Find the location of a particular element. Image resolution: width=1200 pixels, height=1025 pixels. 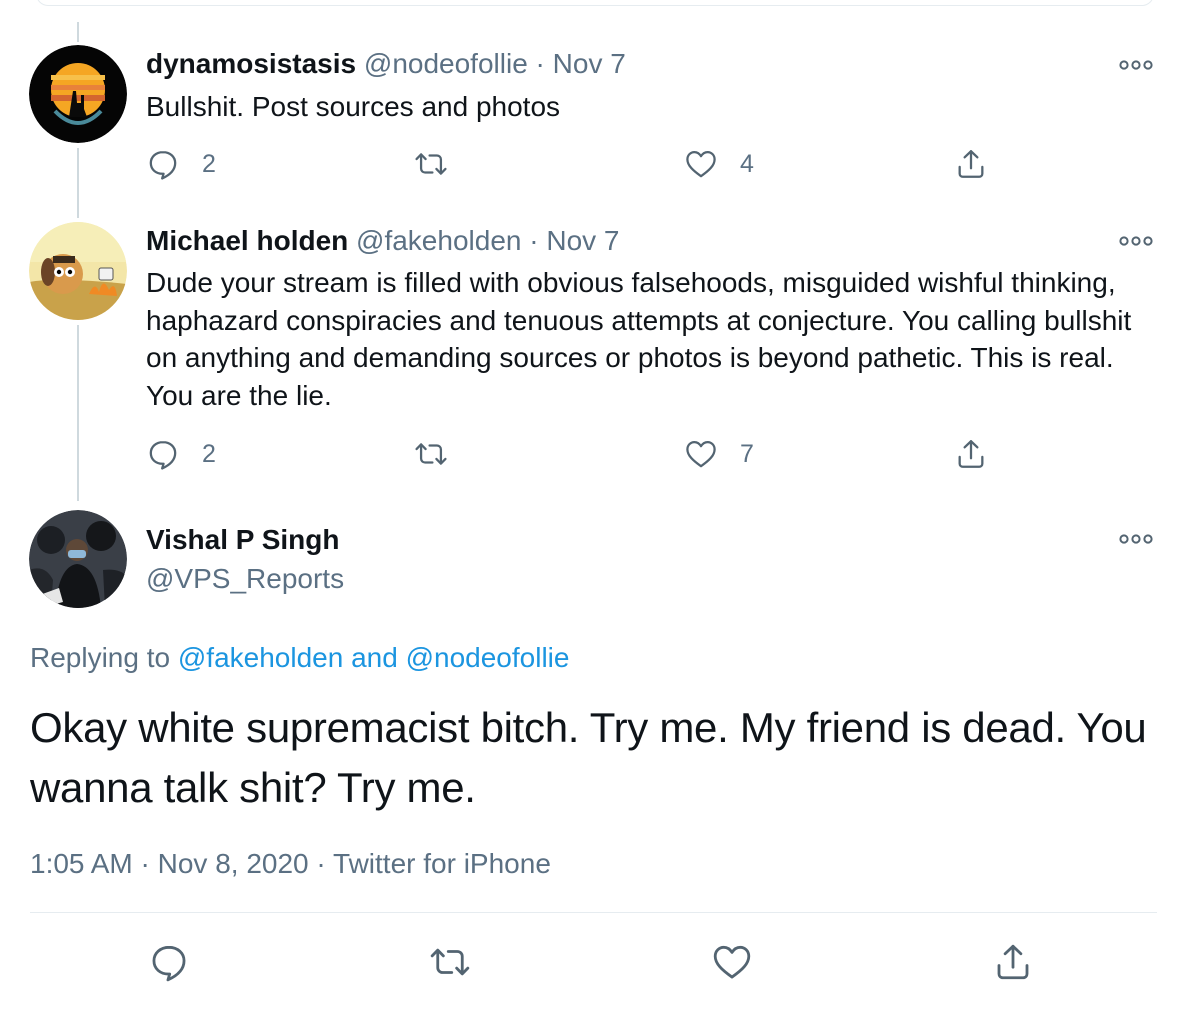

handle: @fakeholden is located at coordinates (438, 240).